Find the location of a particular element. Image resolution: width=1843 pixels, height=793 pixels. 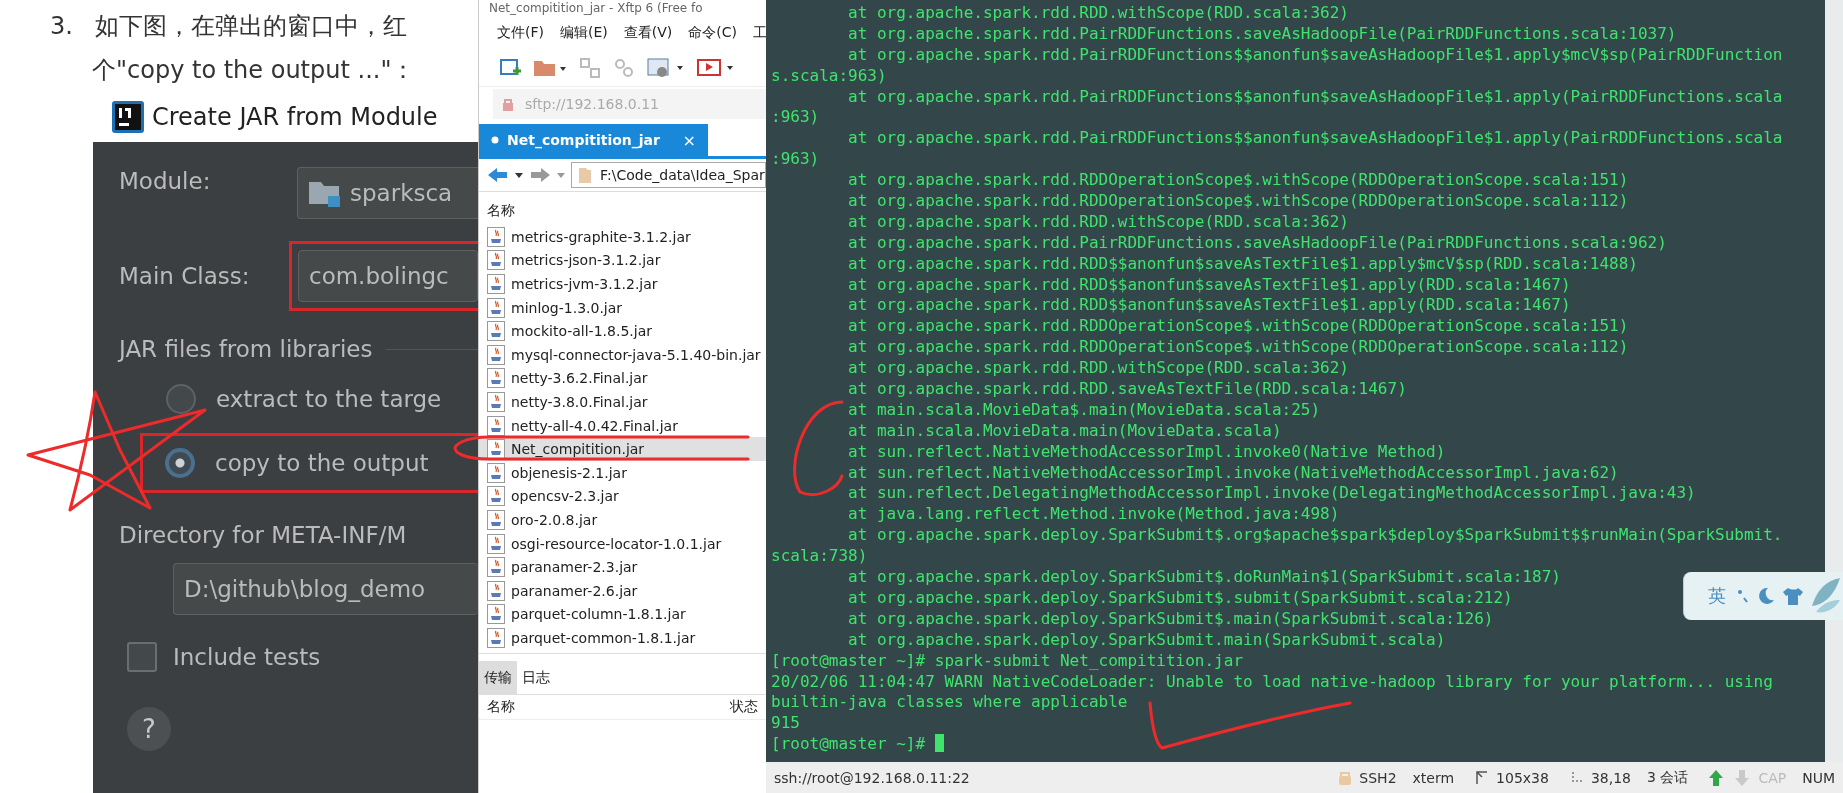

menu-item: 编辑(E) is located at coordinates (584, 33).